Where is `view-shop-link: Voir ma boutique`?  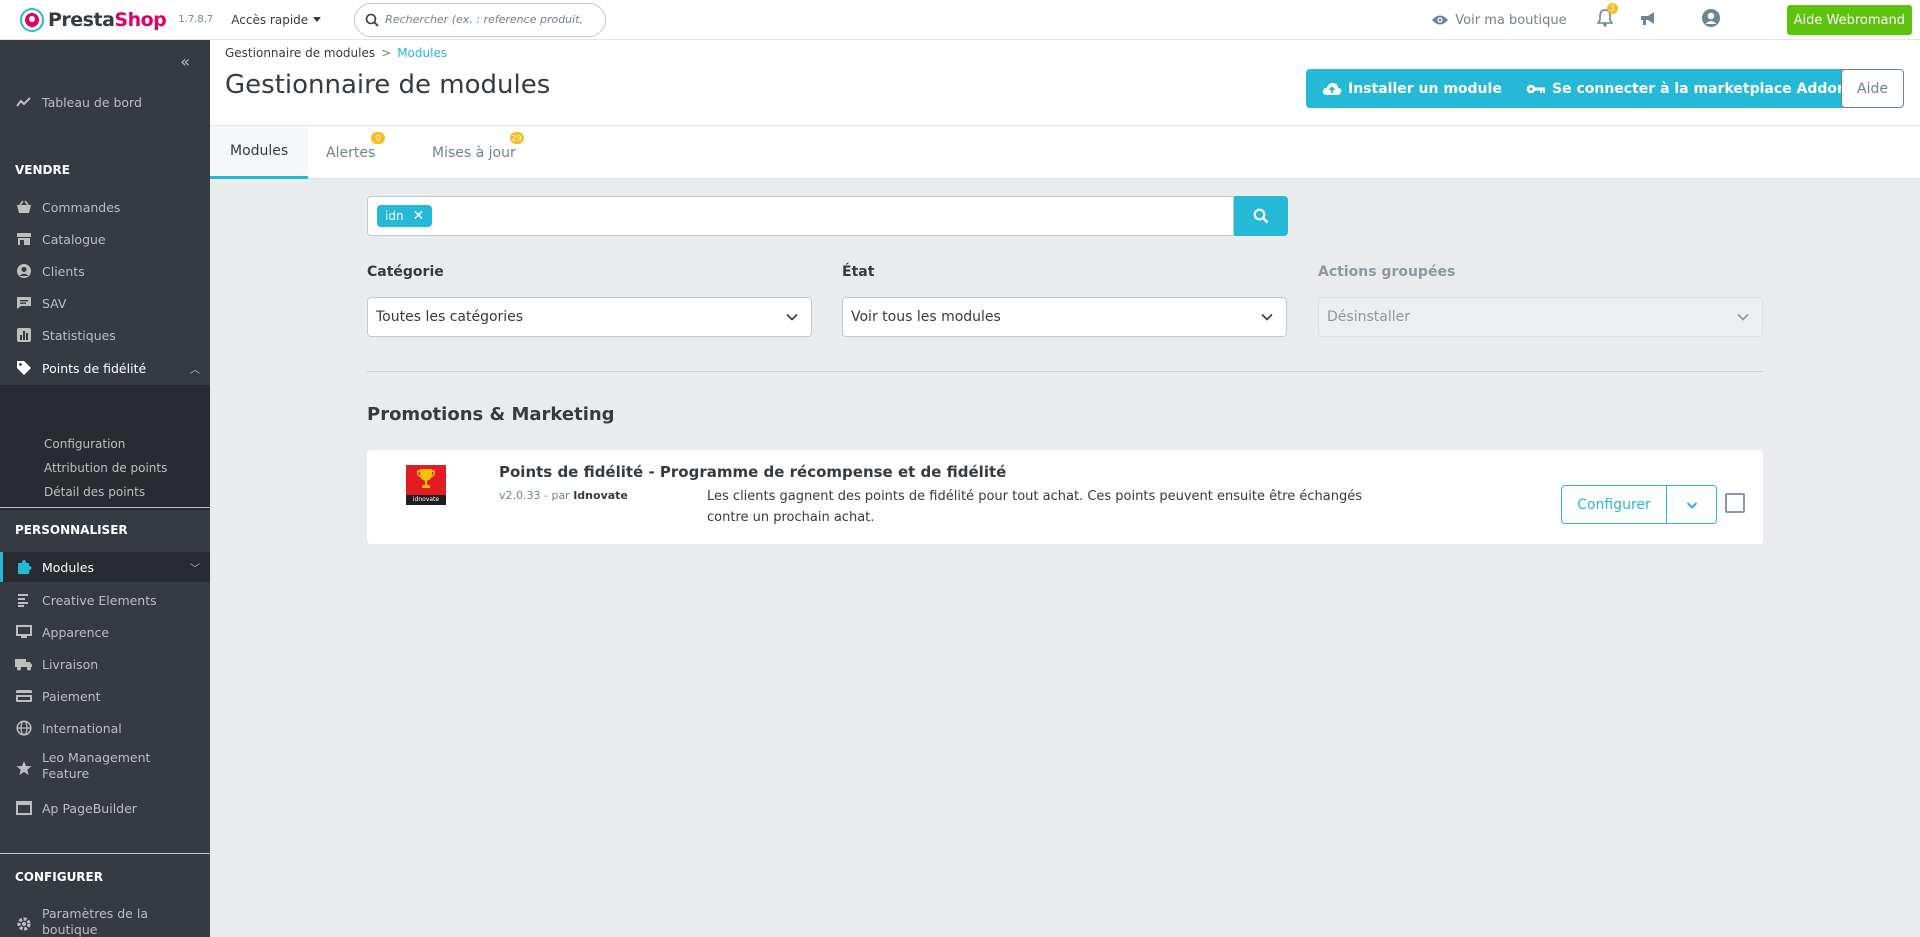 view-shop-link: Voir ma boutique is located at coordinates (1499, 20).